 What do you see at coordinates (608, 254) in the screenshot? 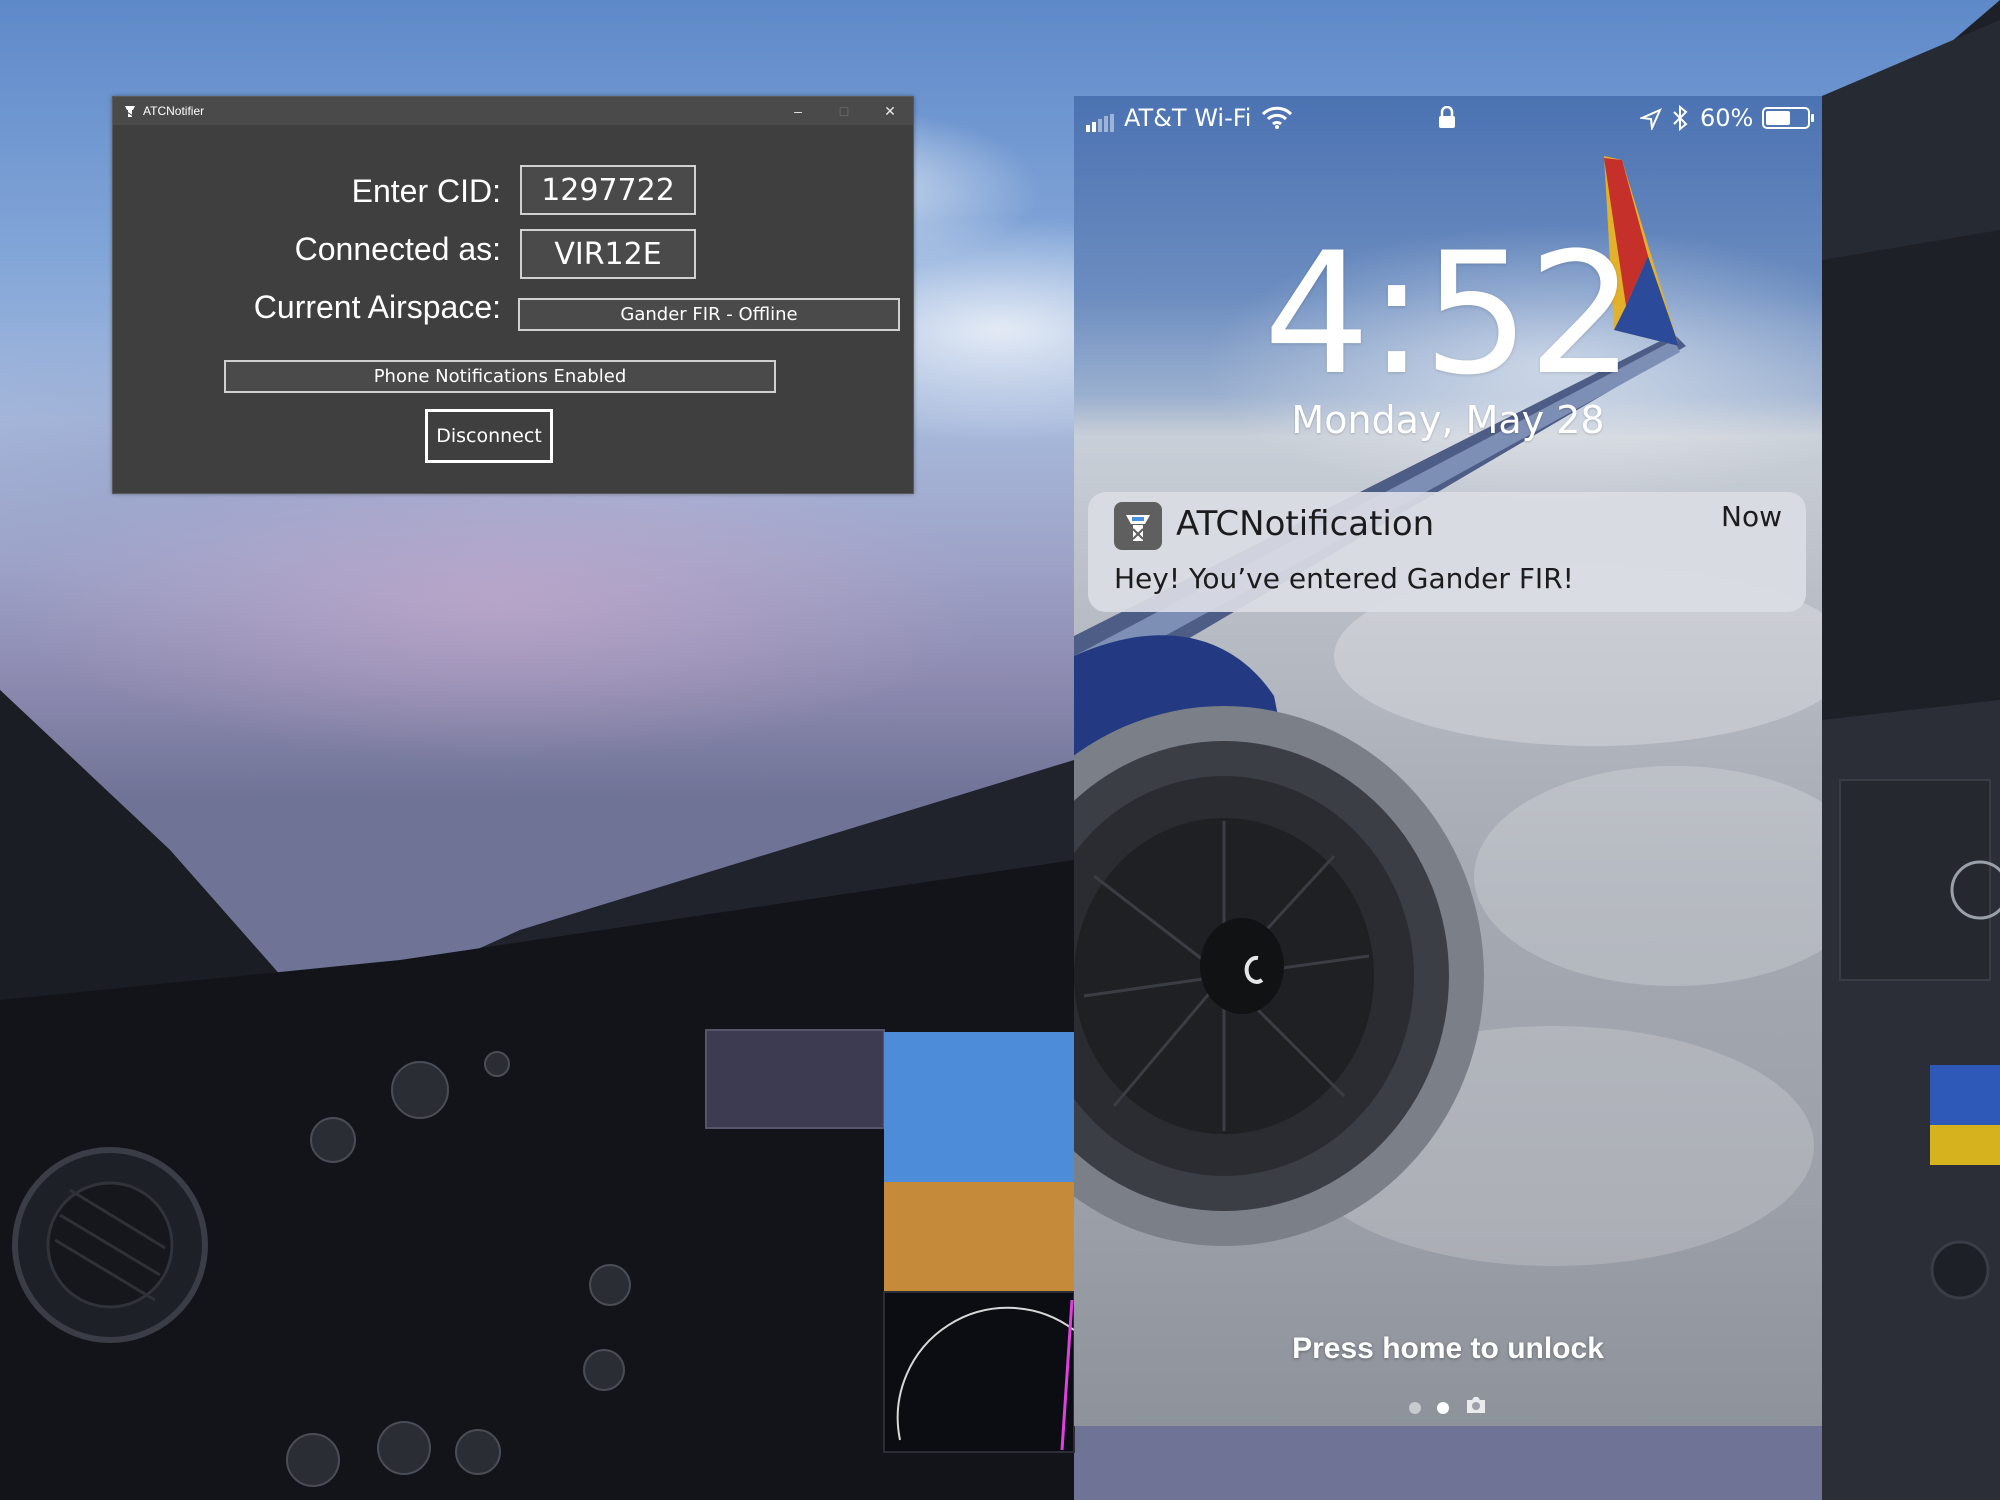
I see `callsign-field: VIR12E` at bounding box center [608, 254].